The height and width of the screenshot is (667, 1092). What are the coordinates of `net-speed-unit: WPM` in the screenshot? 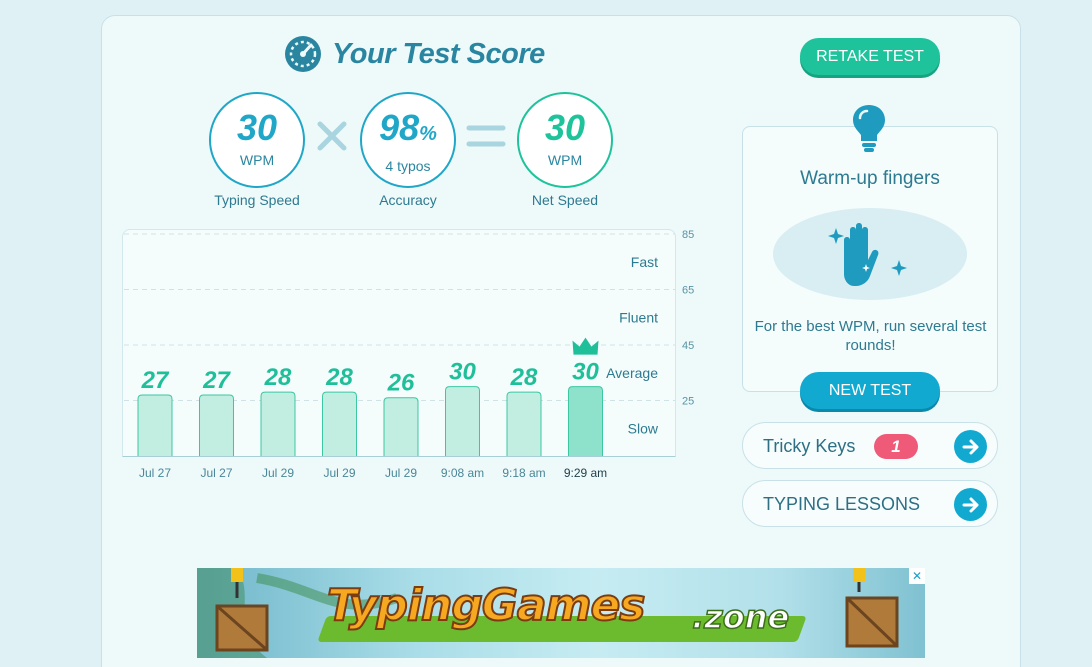 It's located at (565, 160).